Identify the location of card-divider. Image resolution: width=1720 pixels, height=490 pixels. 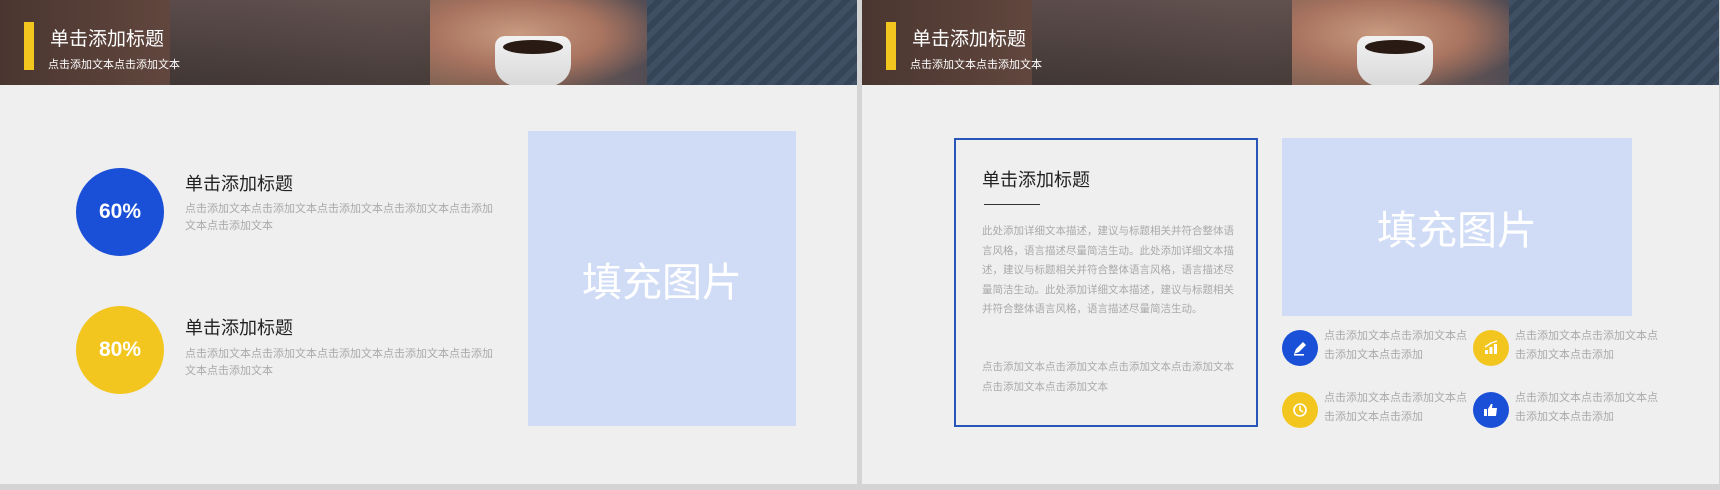
(1012, 204).